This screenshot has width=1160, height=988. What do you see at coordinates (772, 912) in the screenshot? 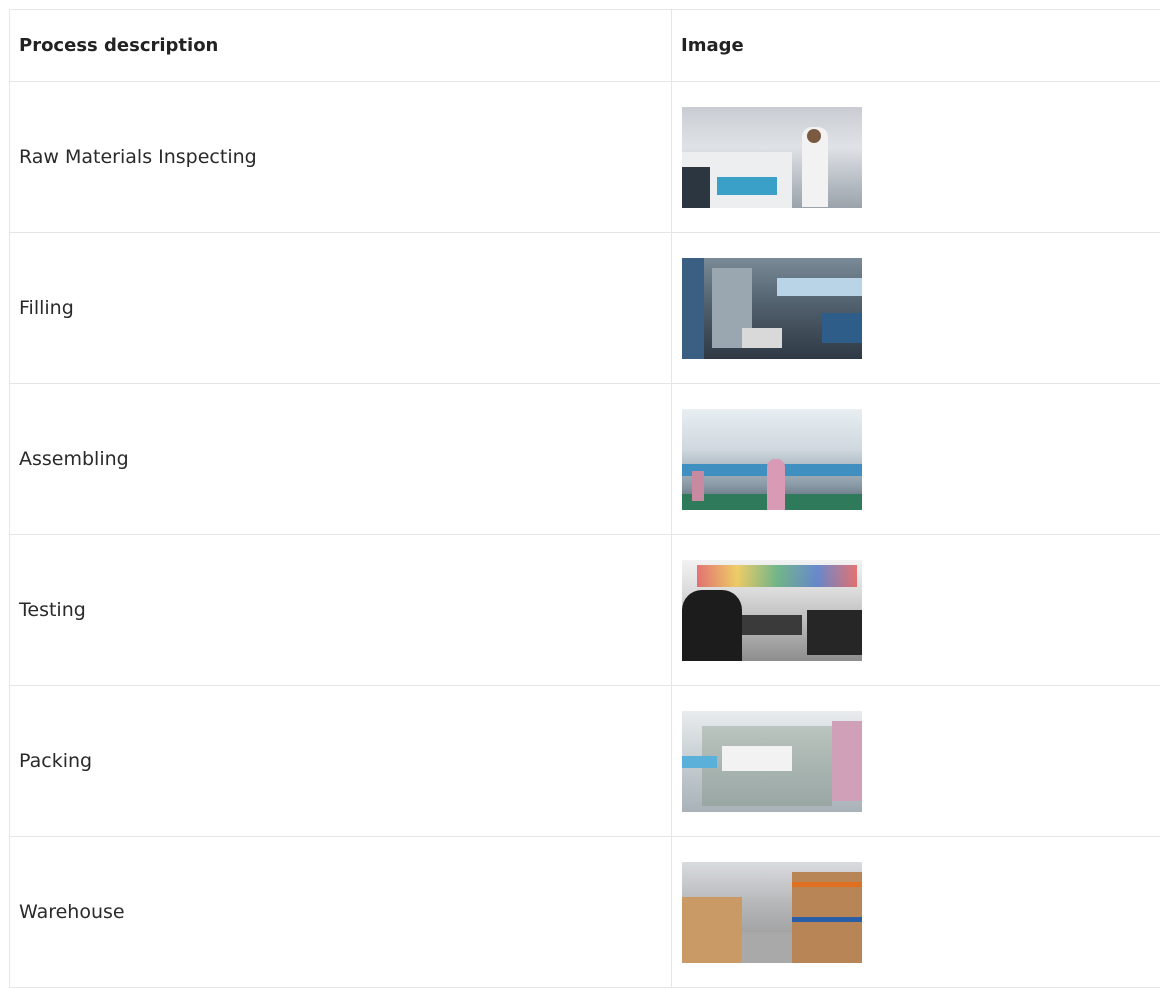
I see `warehouse-photo` at bounding box center [772, 912].